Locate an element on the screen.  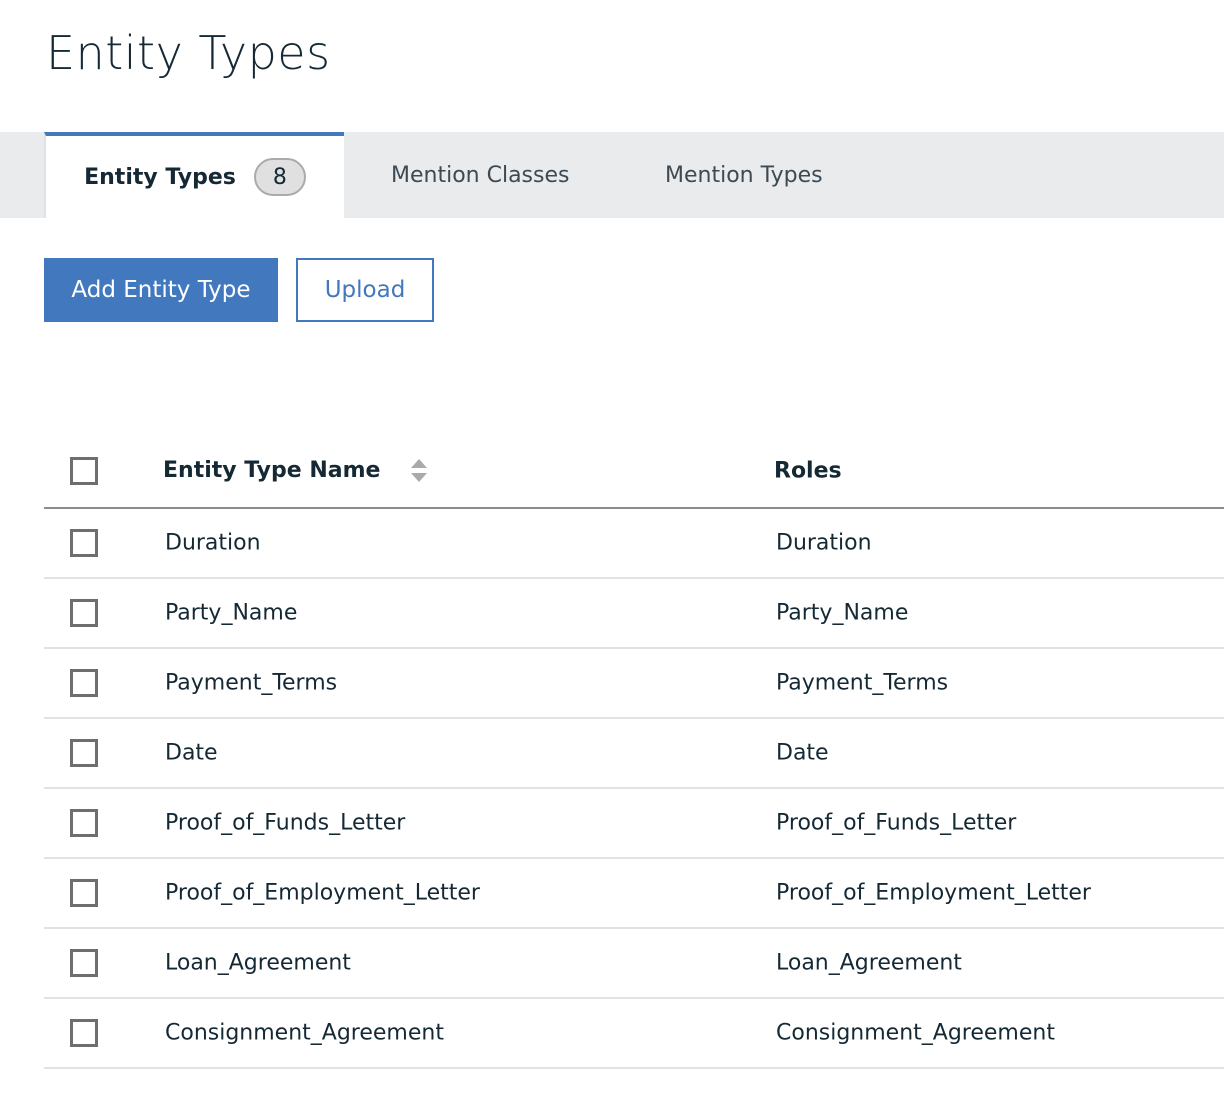
entity-role: Loan_Agreement is located at coordinates (869, 963).